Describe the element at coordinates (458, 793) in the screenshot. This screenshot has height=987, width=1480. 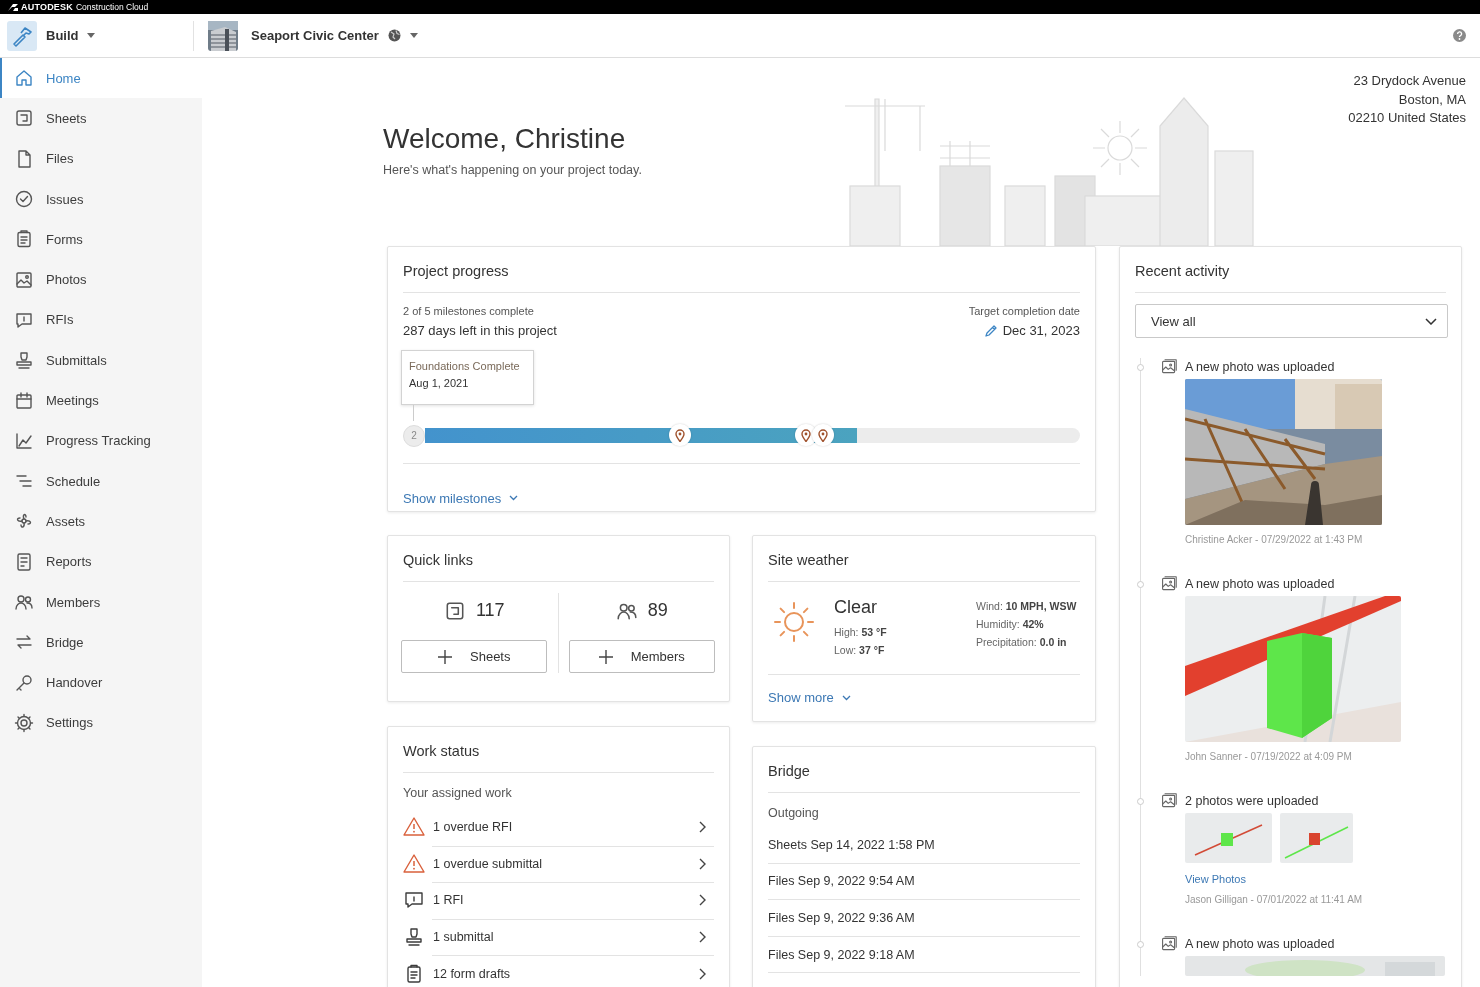
I see `section-heading: Your assigned work` at that location.